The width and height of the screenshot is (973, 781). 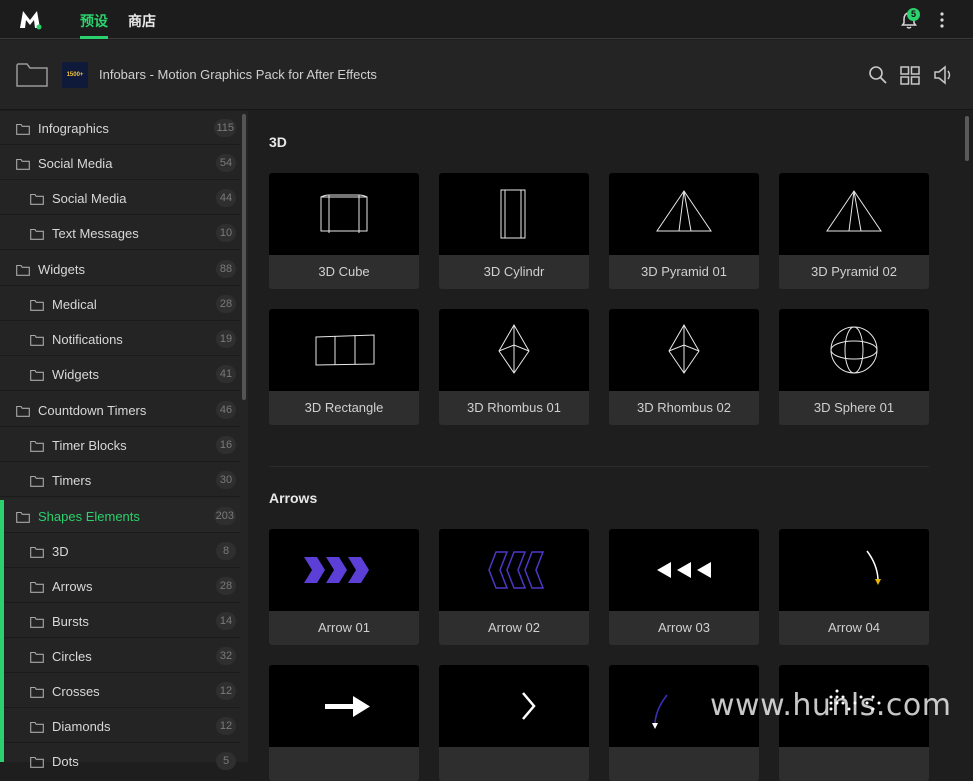 What do you see at coordinates (910, 75) in the screenshot?
I see `grid-view-icon` at bounding box center [910, 75].